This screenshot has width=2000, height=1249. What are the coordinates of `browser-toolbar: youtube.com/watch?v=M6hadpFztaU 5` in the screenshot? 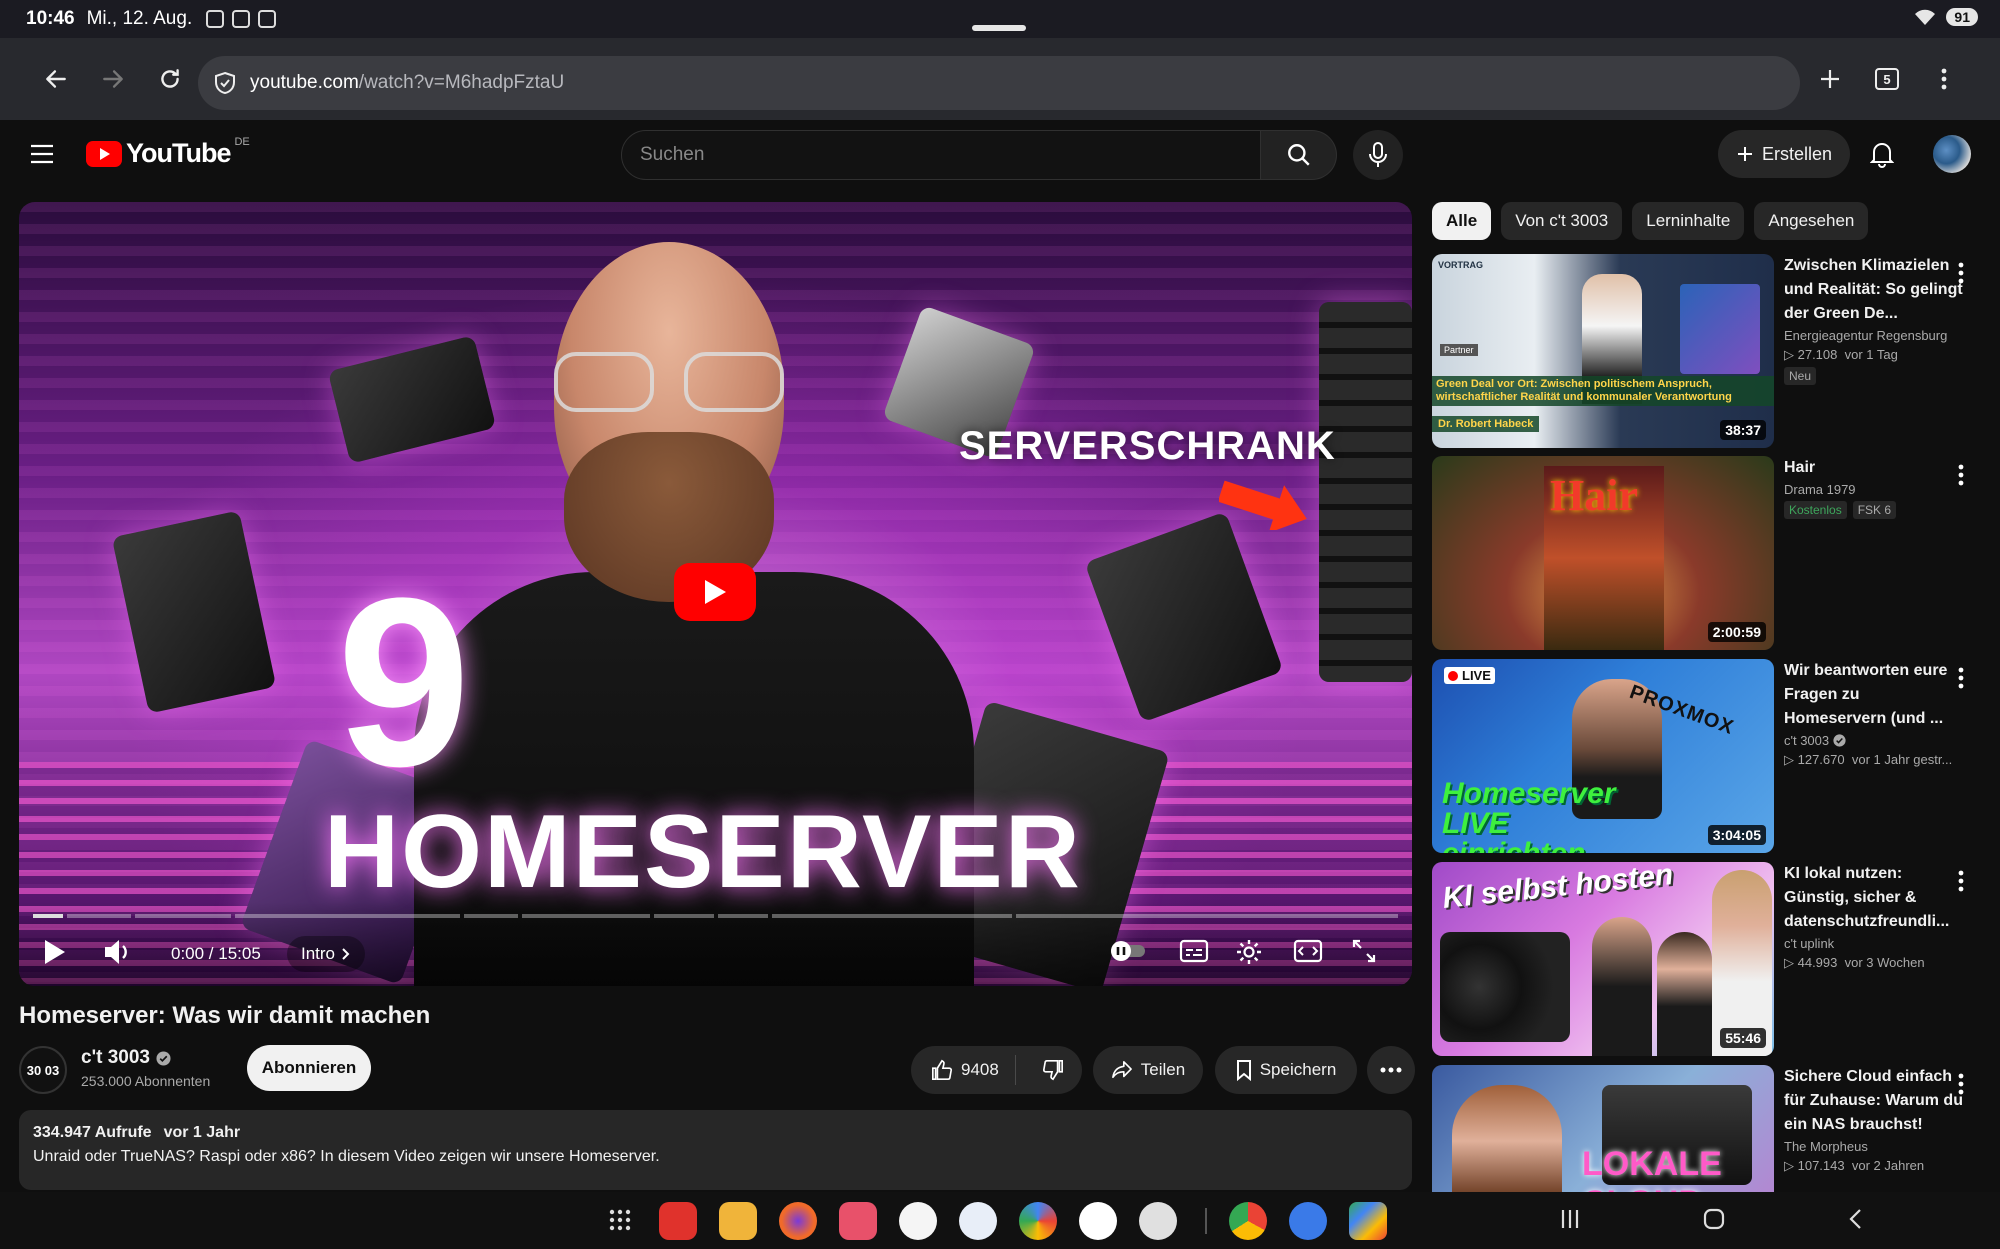 It's located at (1000, 79).